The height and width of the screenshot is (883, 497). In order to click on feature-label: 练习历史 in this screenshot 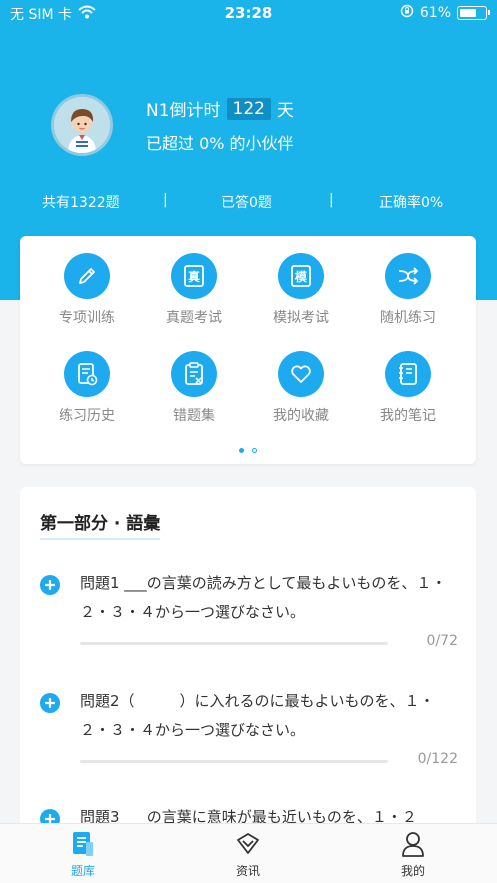, I will do `click(87, 416)`.